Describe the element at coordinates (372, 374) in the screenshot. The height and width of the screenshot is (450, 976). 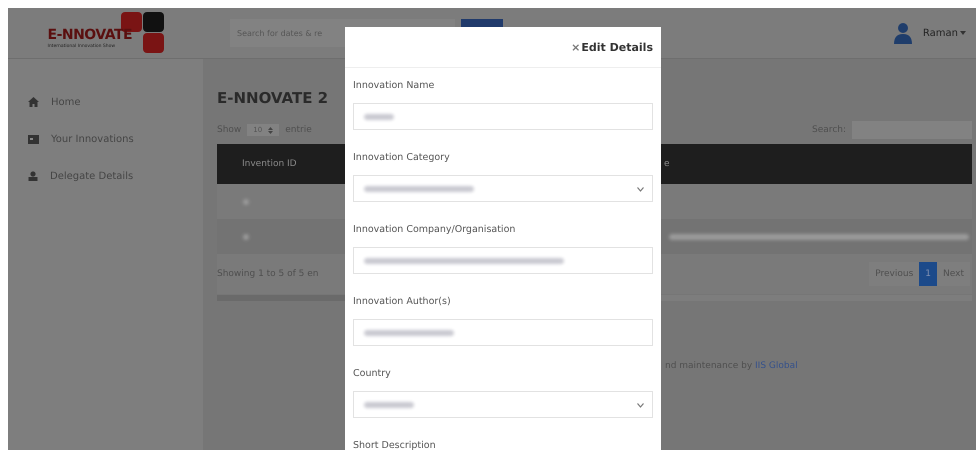
I see `field-label: Country` at that location.